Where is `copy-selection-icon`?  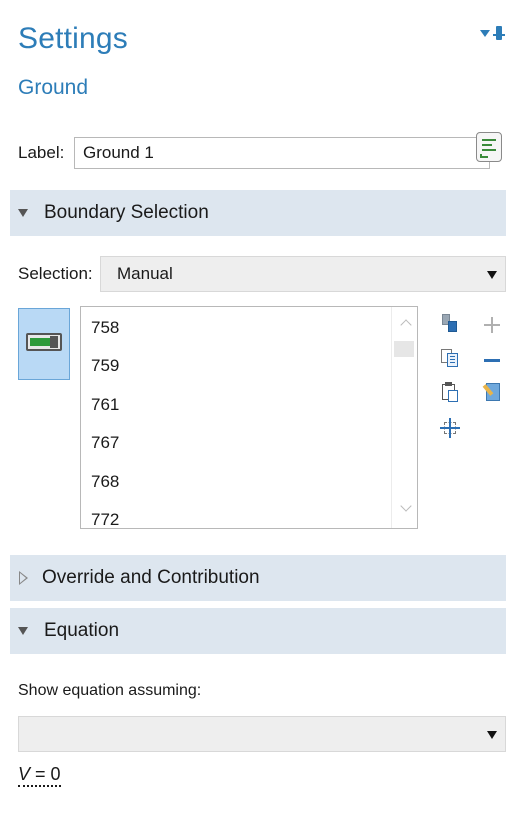 copy-selection-icon is located at coordinates (450, 358).